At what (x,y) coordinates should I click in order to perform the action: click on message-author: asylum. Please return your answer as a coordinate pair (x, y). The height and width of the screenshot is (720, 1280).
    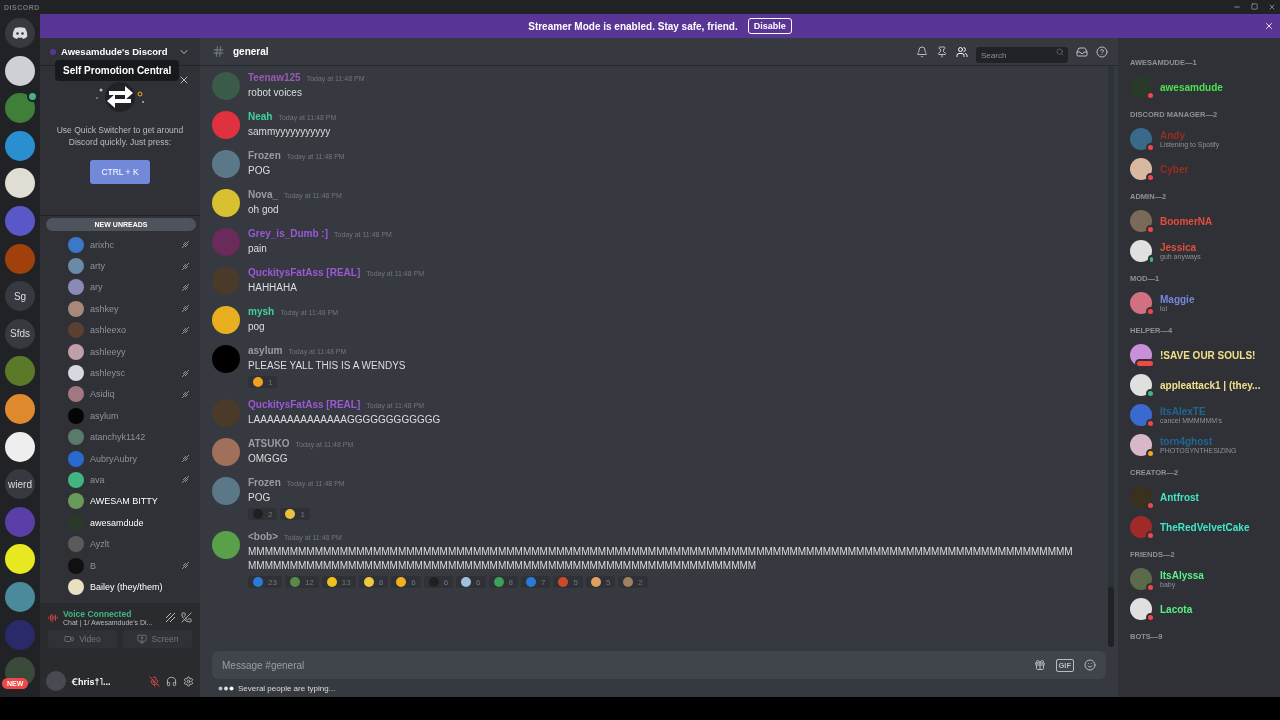
    Looking at the image, I should click on (265, 350).